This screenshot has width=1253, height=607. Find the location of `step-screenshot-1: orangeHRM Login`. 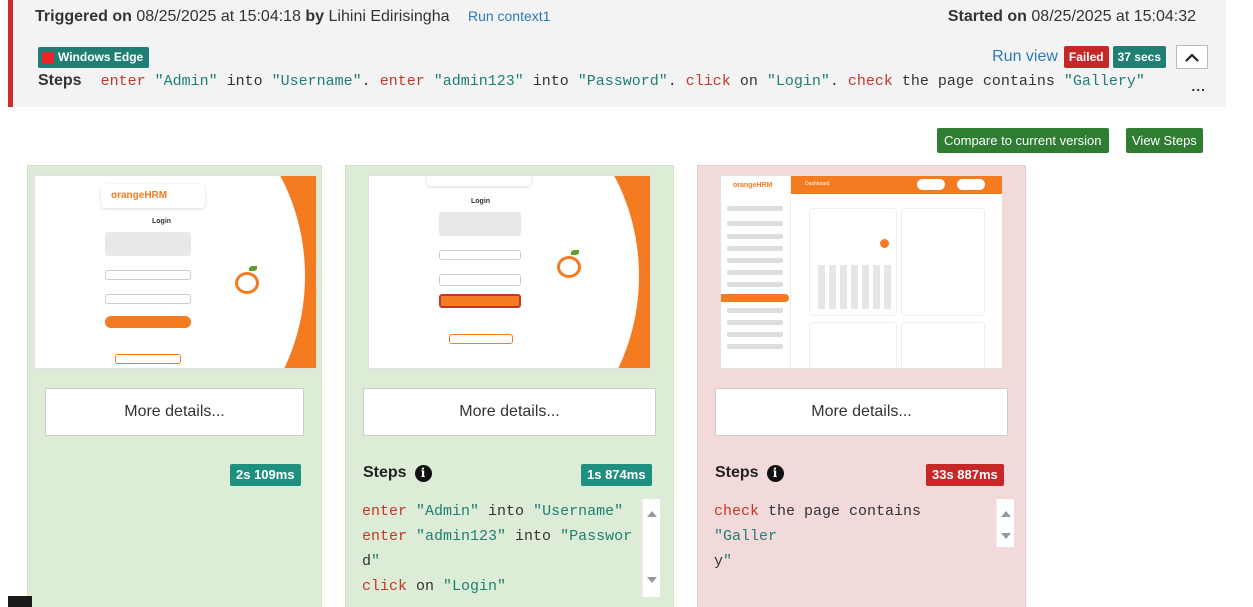

step-screenshot-1: orangeHRM Login is located at coordinates (175, 272).